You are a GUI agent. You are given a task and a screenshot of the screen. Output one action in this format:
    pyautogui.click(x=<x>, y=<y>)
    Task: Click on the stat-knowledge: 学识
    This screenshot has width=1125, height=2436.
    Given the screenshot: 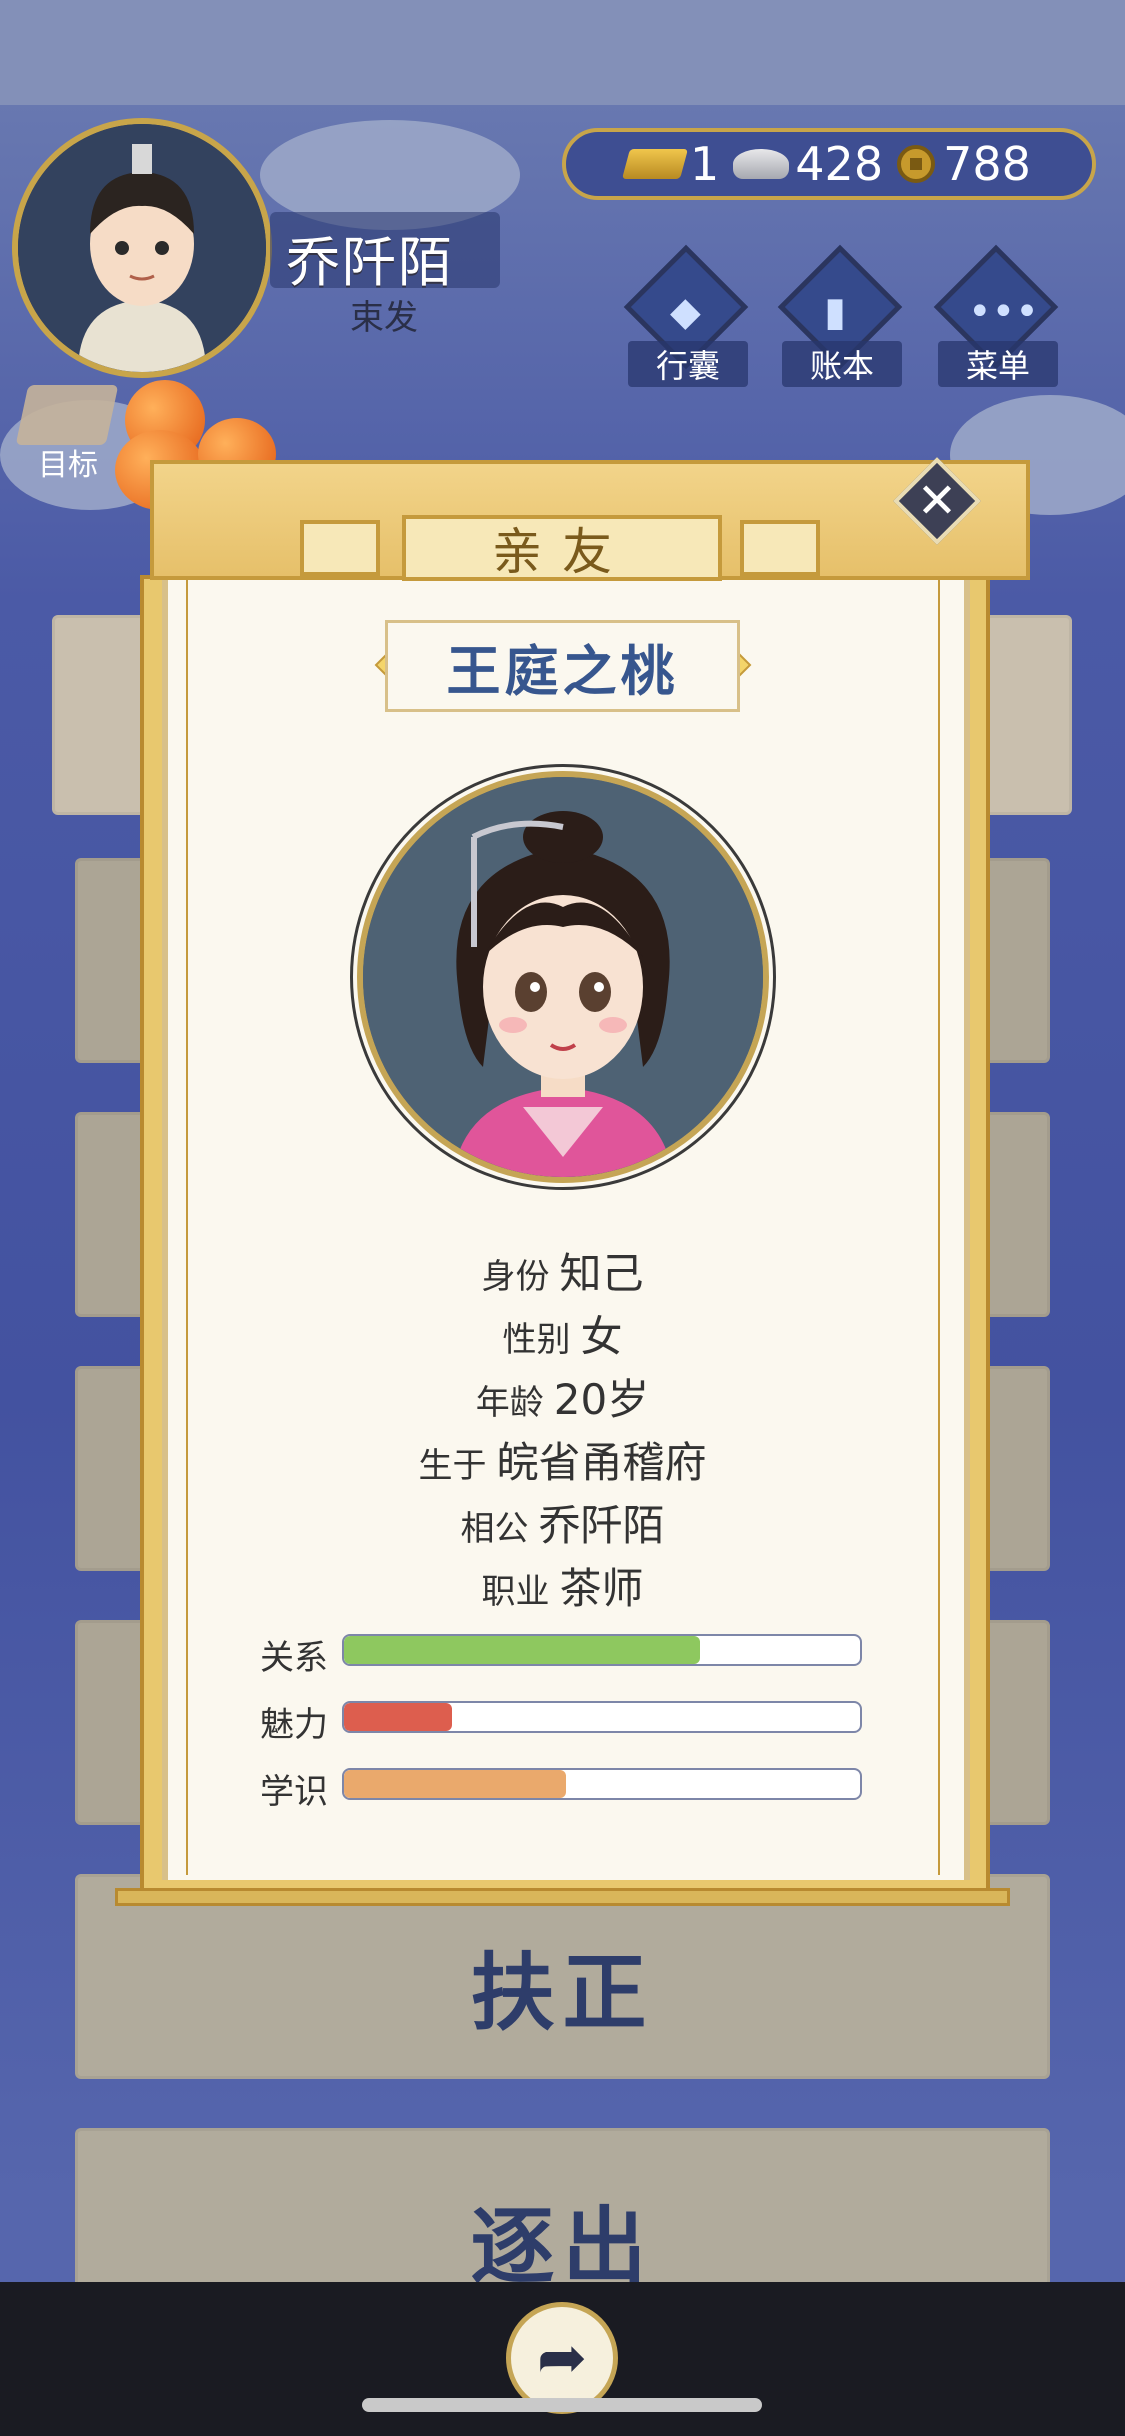 What is the action you would take?
    pyautogui.click(x=561, y=1788)
    